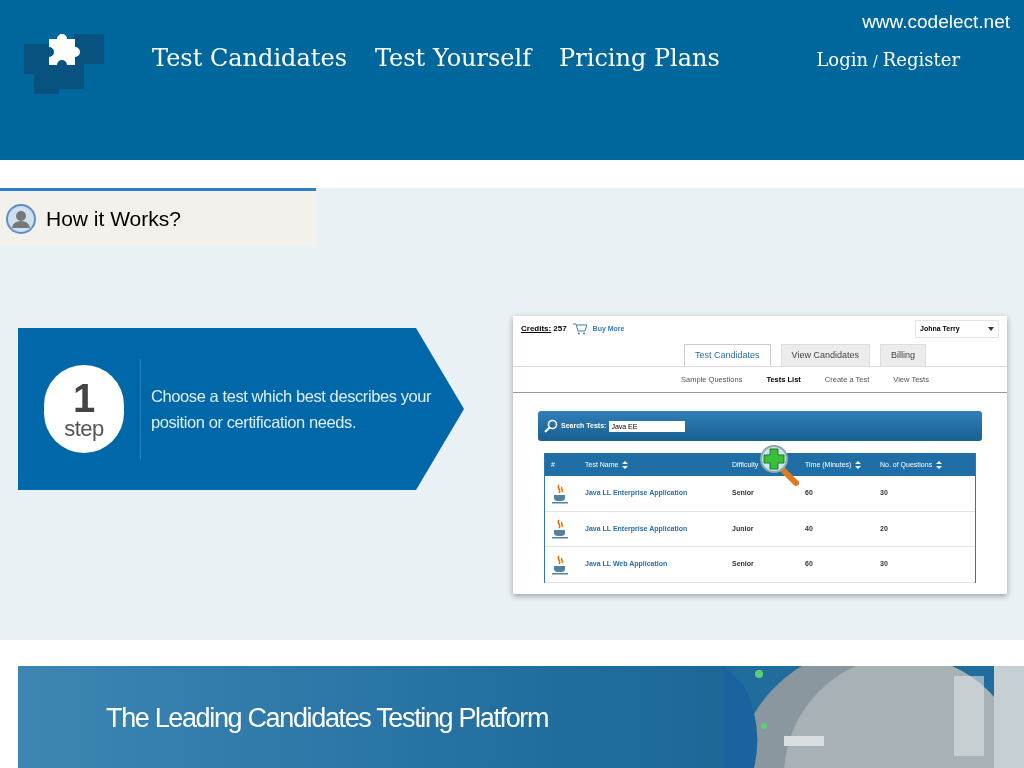  What do you see at coordinates (84, 398) in the screenshot?
I see `step-number: 1` at bounding box center [84, 398].